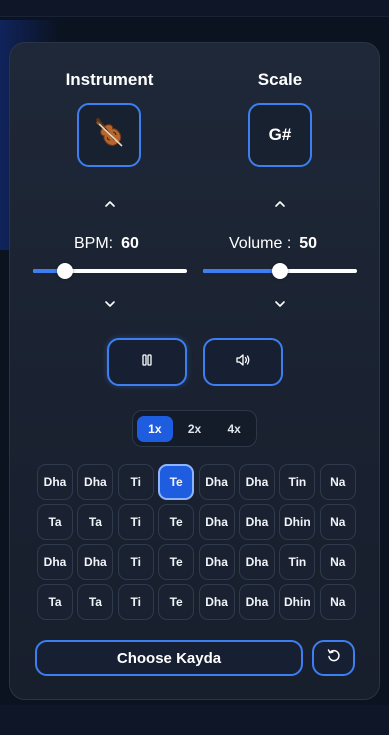 The width and height of the screenshot is (389, 735). Describe the element at coordinates (130, 243) in the screenshot. I see `bpm-value: 60` at that location.